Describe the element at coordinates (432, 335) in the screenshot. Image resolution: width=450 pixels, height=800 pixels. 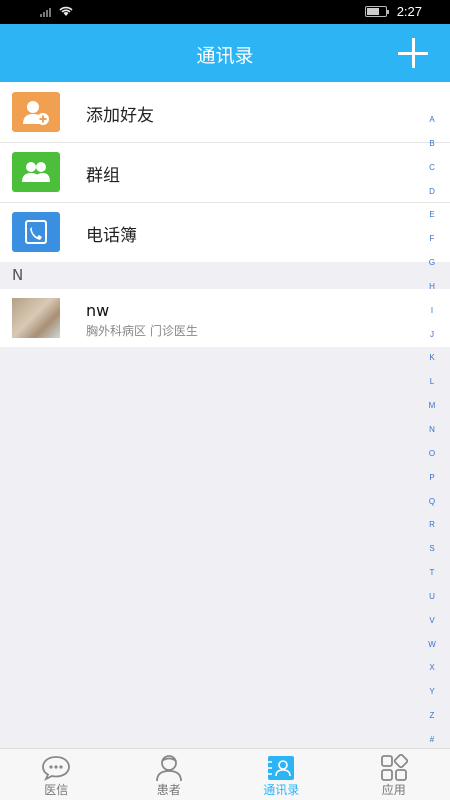
I see `index-letter: J` at that location.